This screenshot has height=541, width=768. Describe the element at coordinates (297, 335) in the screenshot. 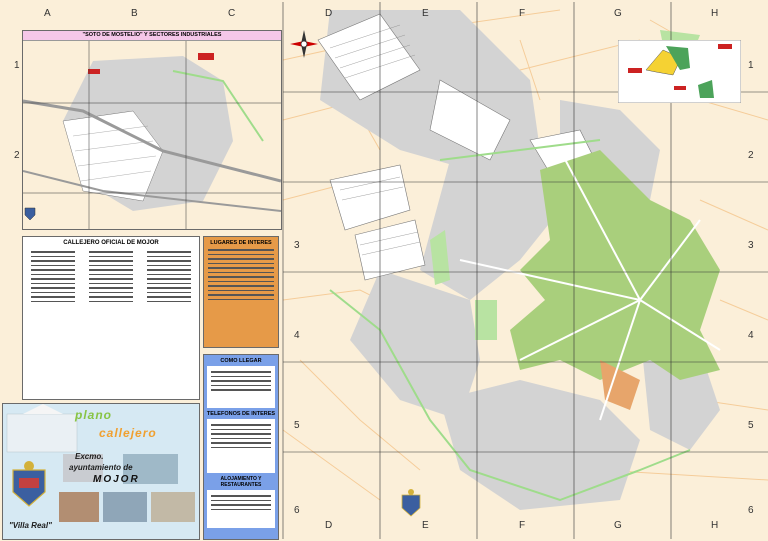

I see `grid-row-4: 4` at that location.